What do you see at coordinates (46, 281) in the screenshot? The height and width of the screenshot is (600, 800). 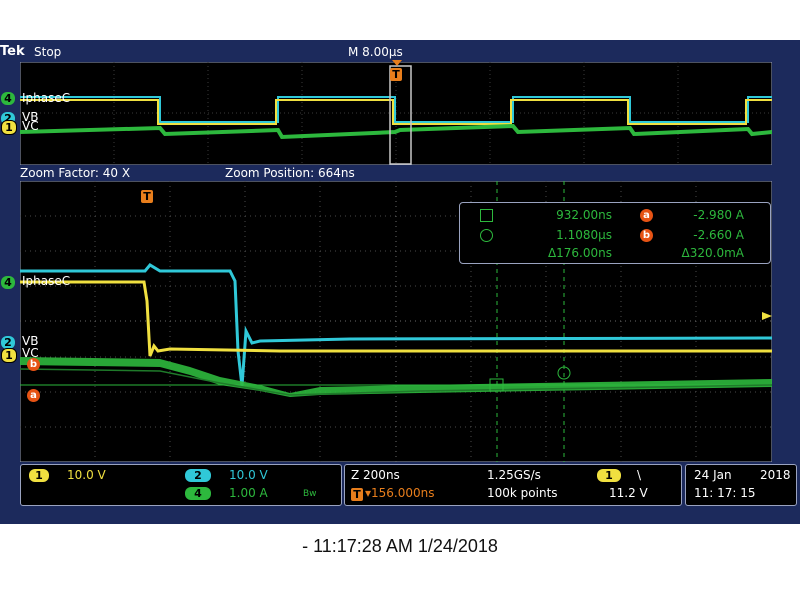 I see `zoom-ch4-label: IphaseC` at bounding box center [46, 281].